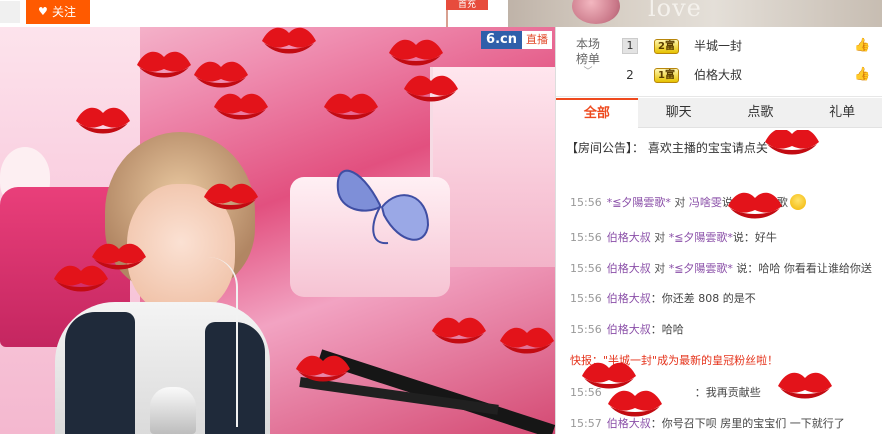 The image size is (882, 434). I want to click on notice-text: ： 喜欢主播的宝宝请点关, so click(700, 148).